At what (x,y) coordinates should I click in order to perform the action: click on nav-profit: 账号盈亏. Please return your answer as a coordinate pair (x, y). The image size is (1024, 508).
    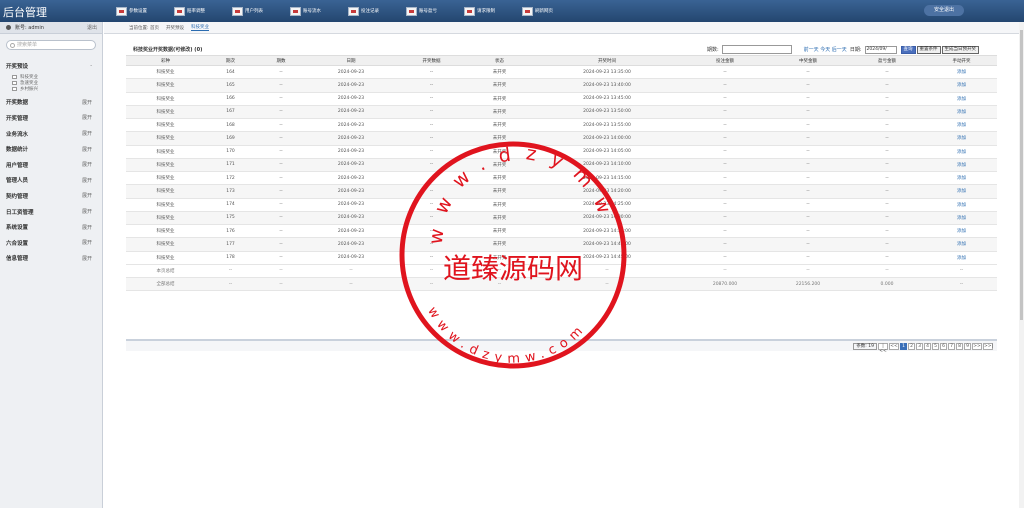
    Looking at the image, I should click on (421, 11).